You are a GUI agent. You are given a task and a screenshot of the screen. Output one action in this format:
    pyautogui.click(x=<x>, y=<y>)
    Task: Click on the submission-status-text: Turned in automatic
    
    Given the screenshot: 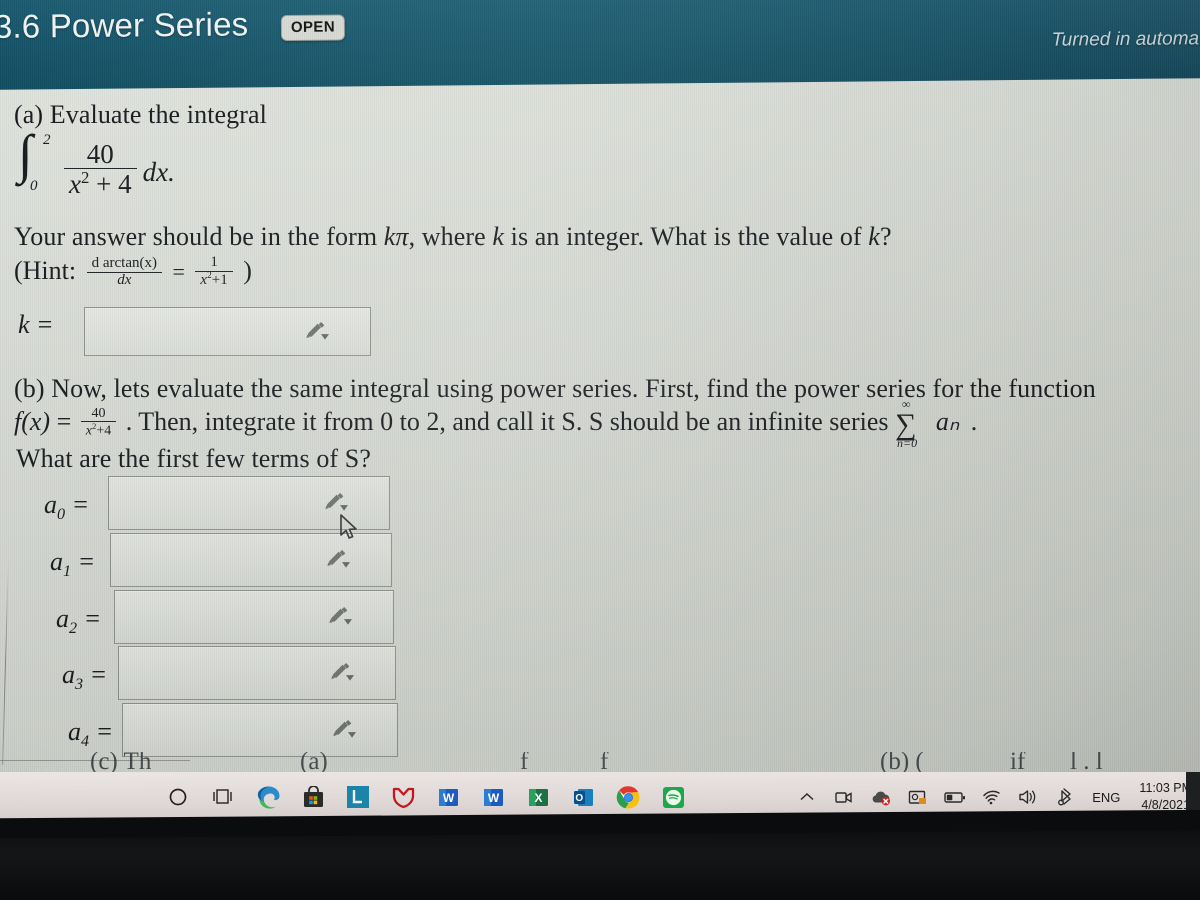 What is the action you would take?
    pyautogui.click(x=1125, y=39)
    